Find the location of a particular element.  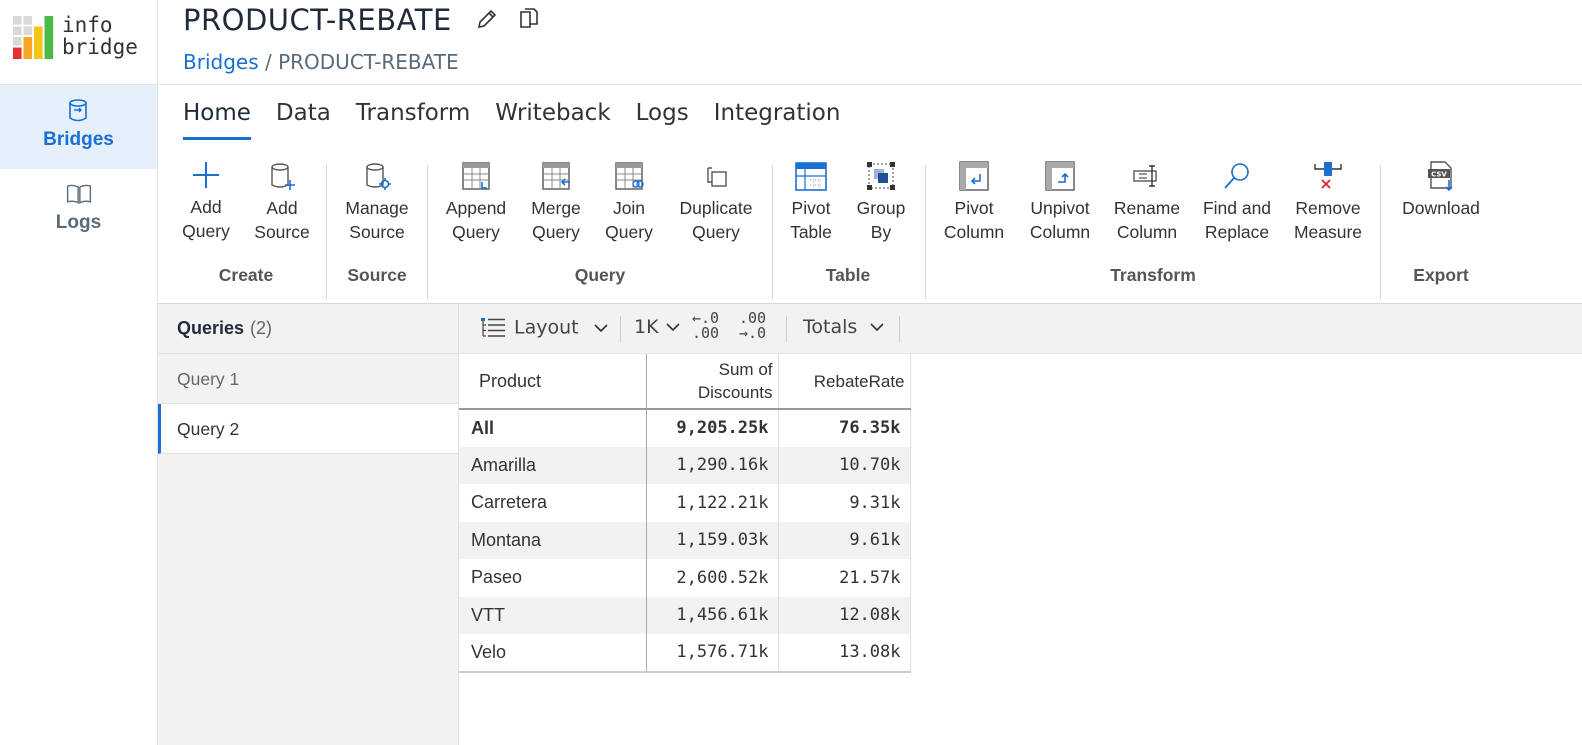

cell-discounts: 1,122.21k is located at coordinates (712, 503).